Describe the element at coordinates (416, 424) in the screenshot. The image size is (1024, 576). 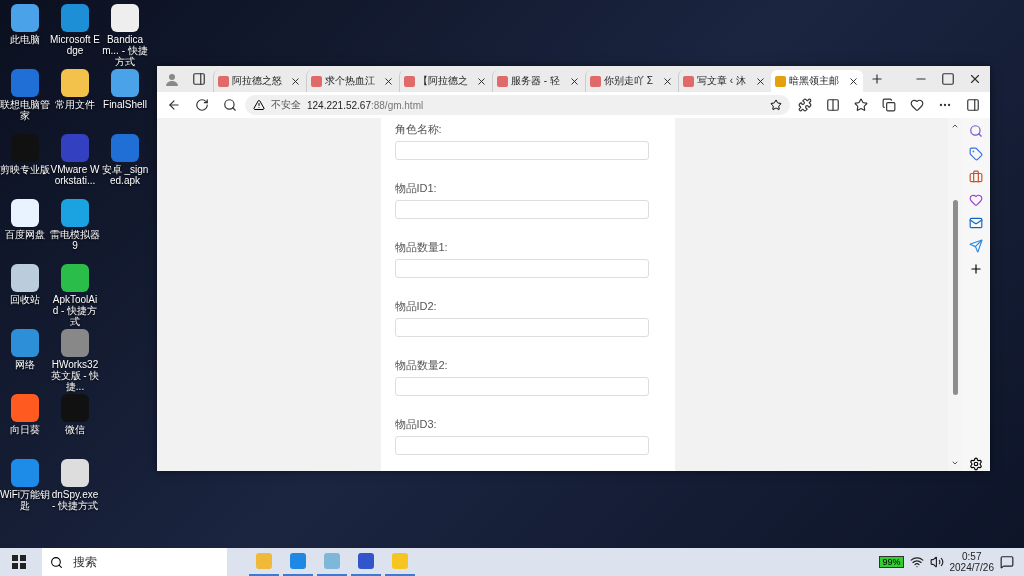
I see `field-label: 物品ID3:` at that location.